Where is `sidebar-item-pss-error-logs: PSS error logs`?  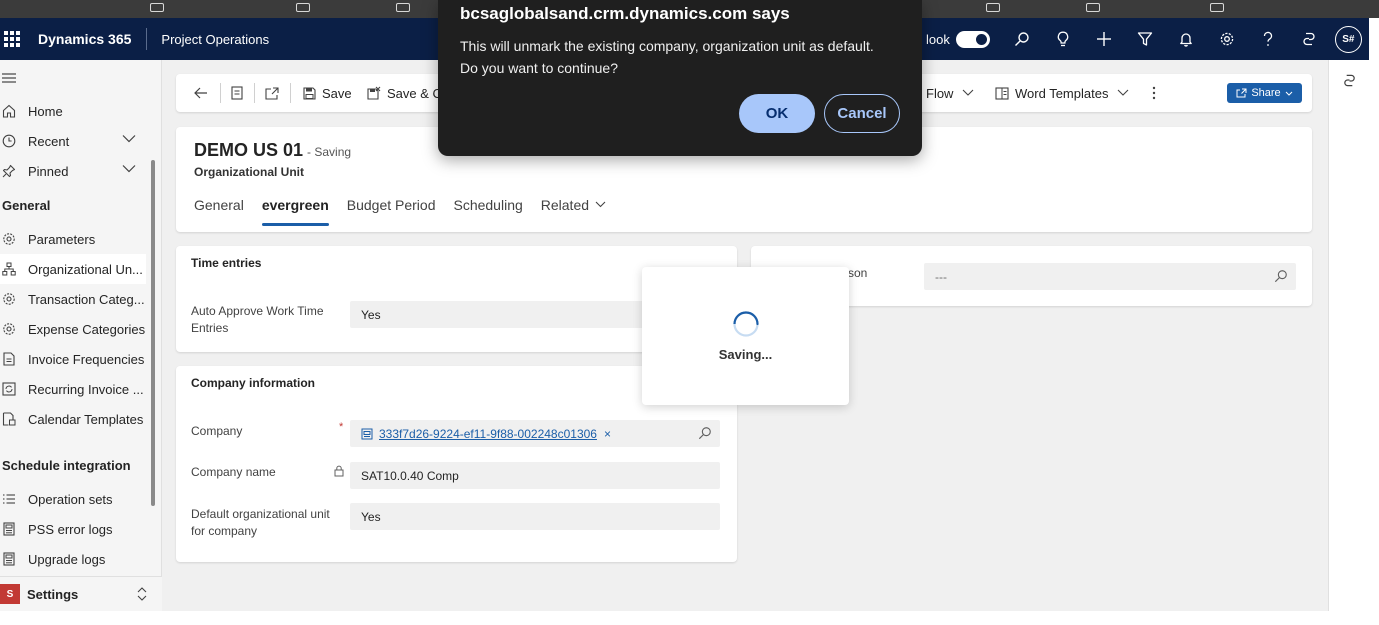
sidebar-item-pss-error-logs: PSS error logs is located at coordinates (73, 529).